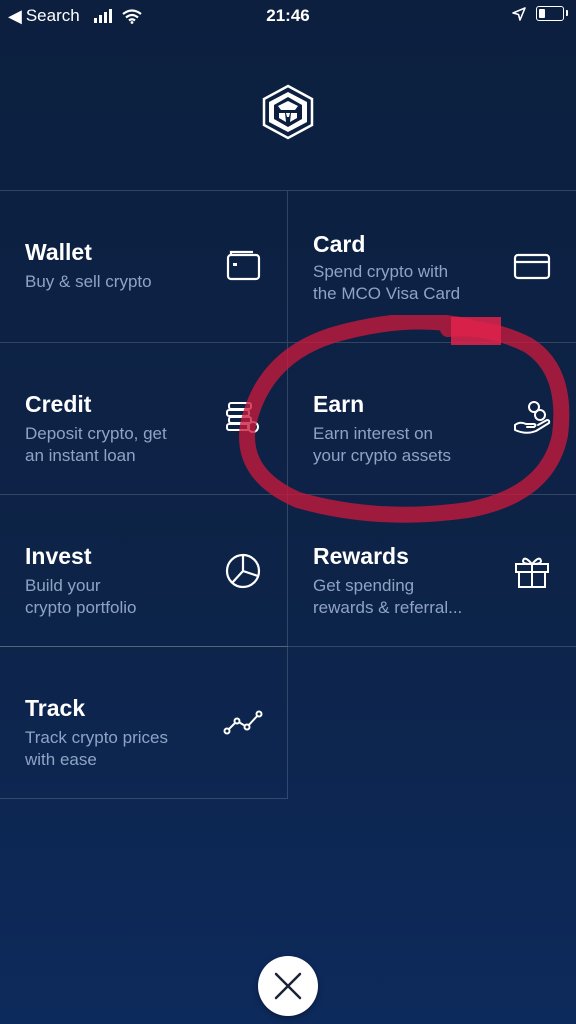  I want to click on menu-item-card: Card Spend crypto with the MCO Visa Card, so click(432, 266).